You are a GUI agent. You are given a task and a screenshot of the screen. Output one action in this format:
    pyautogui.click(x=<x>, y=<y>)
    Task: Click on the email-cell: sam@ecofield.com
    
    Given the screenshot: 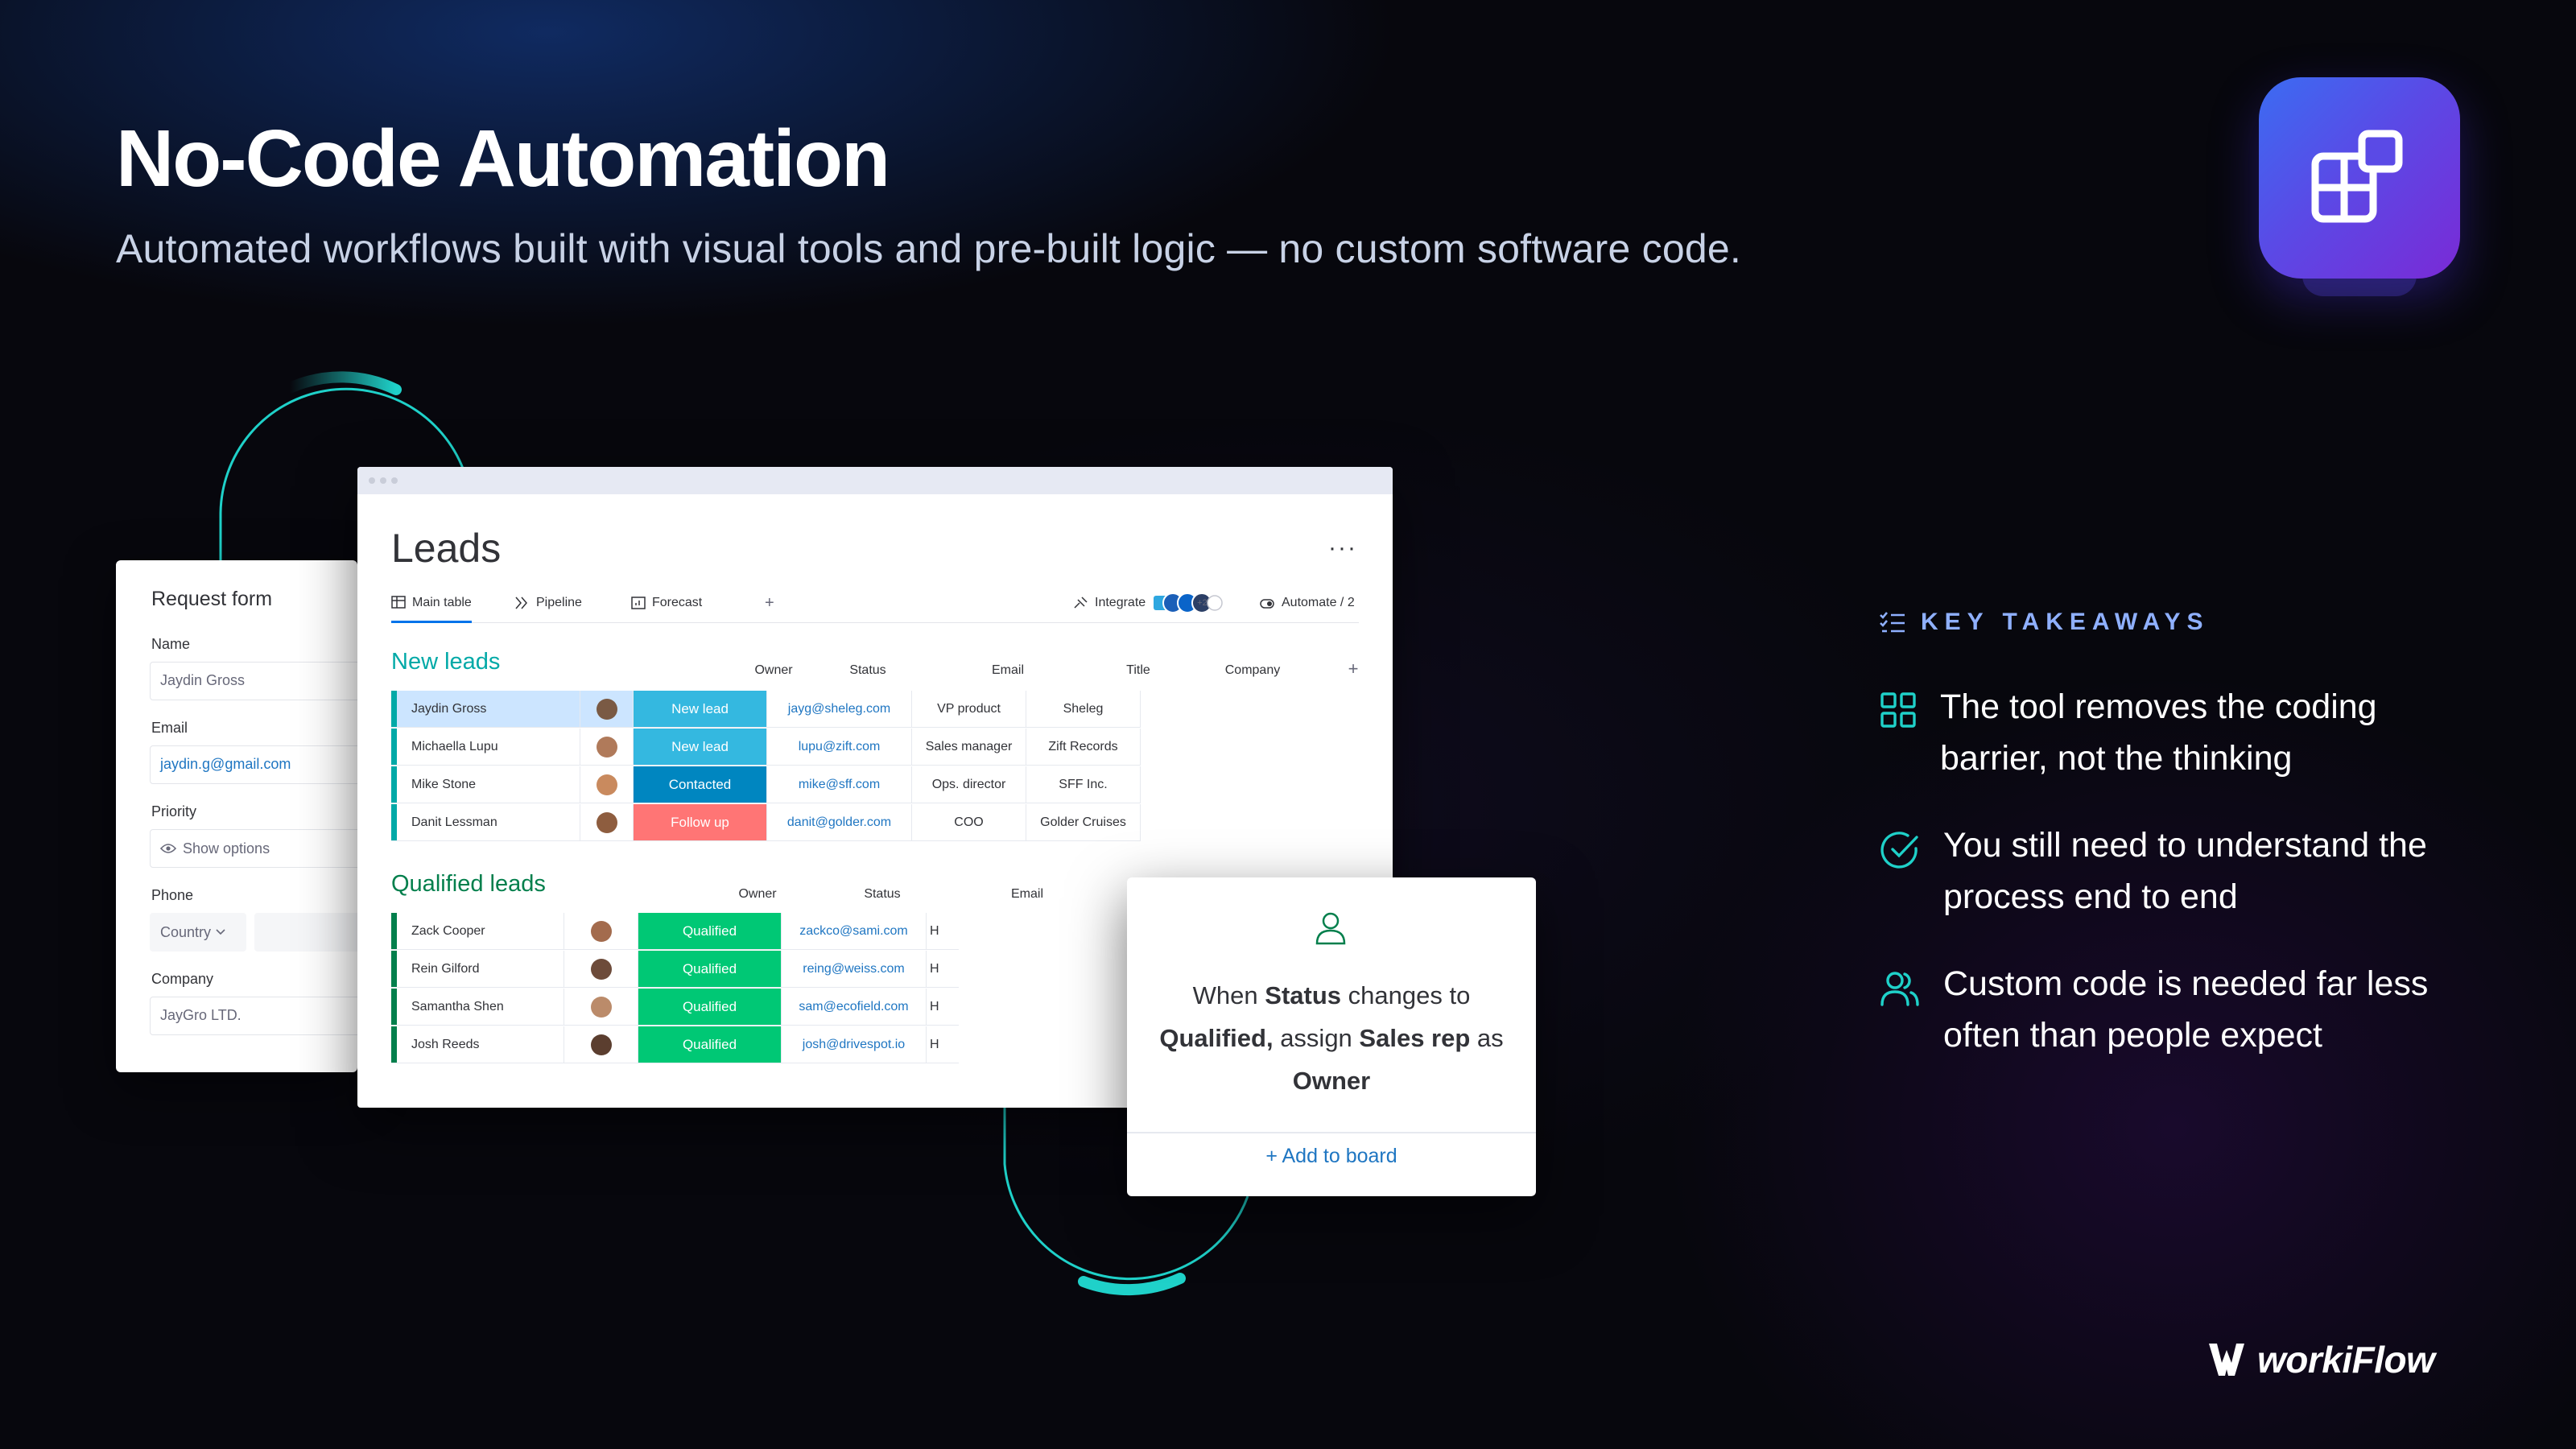 What is the action you would take?
    pyautogui.click(x=854, y=1007)
    